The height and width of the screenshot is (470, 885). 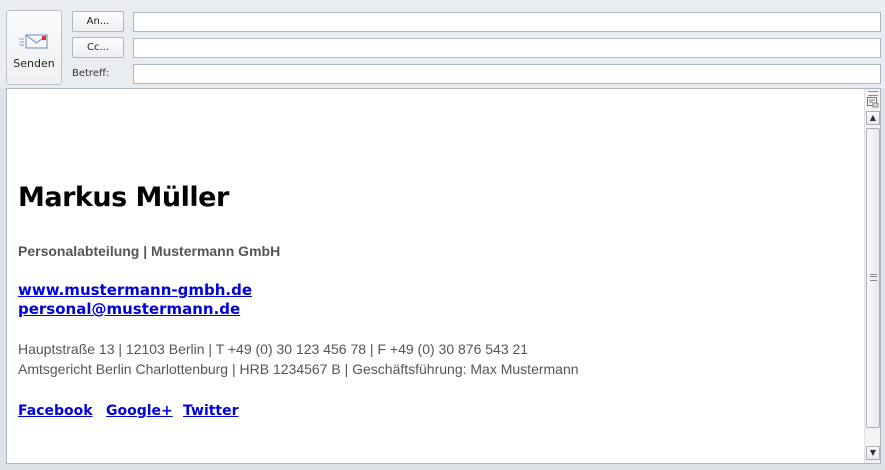 I want to click on signature-email-link: personal@mustermann.de, so click(x=129, y=309).